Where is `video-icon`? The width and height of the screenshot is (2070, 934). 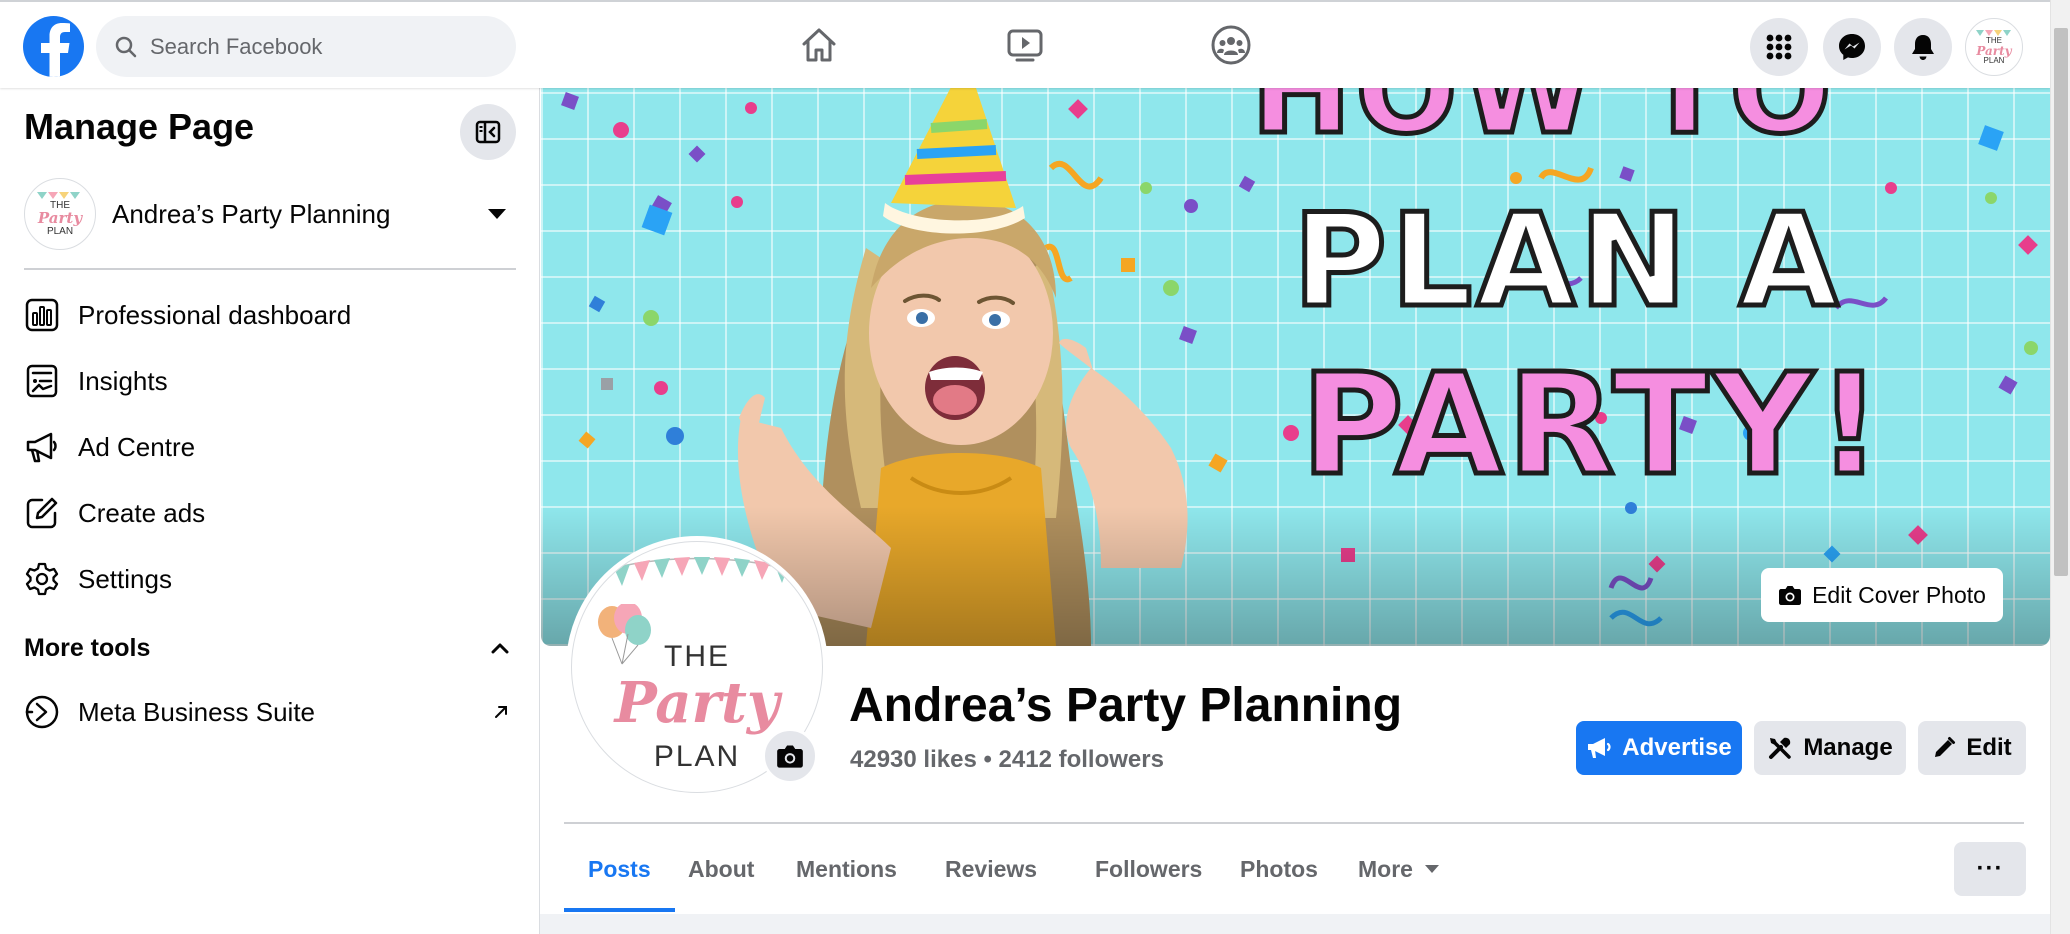 video-icon is located at coordinates (1025, 45).